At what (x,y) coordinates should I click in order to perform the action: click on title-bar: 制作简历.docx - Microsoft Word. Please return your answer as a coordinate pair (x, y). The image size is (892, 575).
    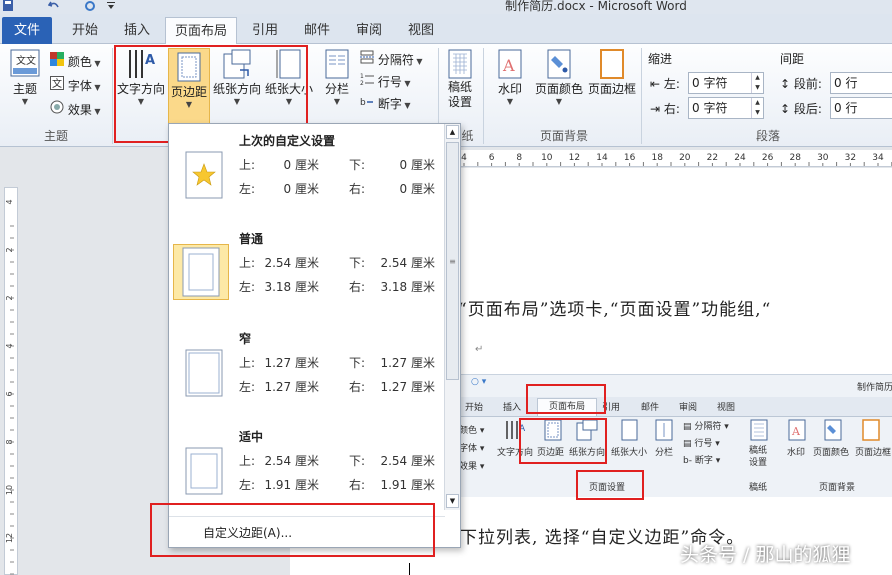
    Looking at the image, I should click on (446, 7).